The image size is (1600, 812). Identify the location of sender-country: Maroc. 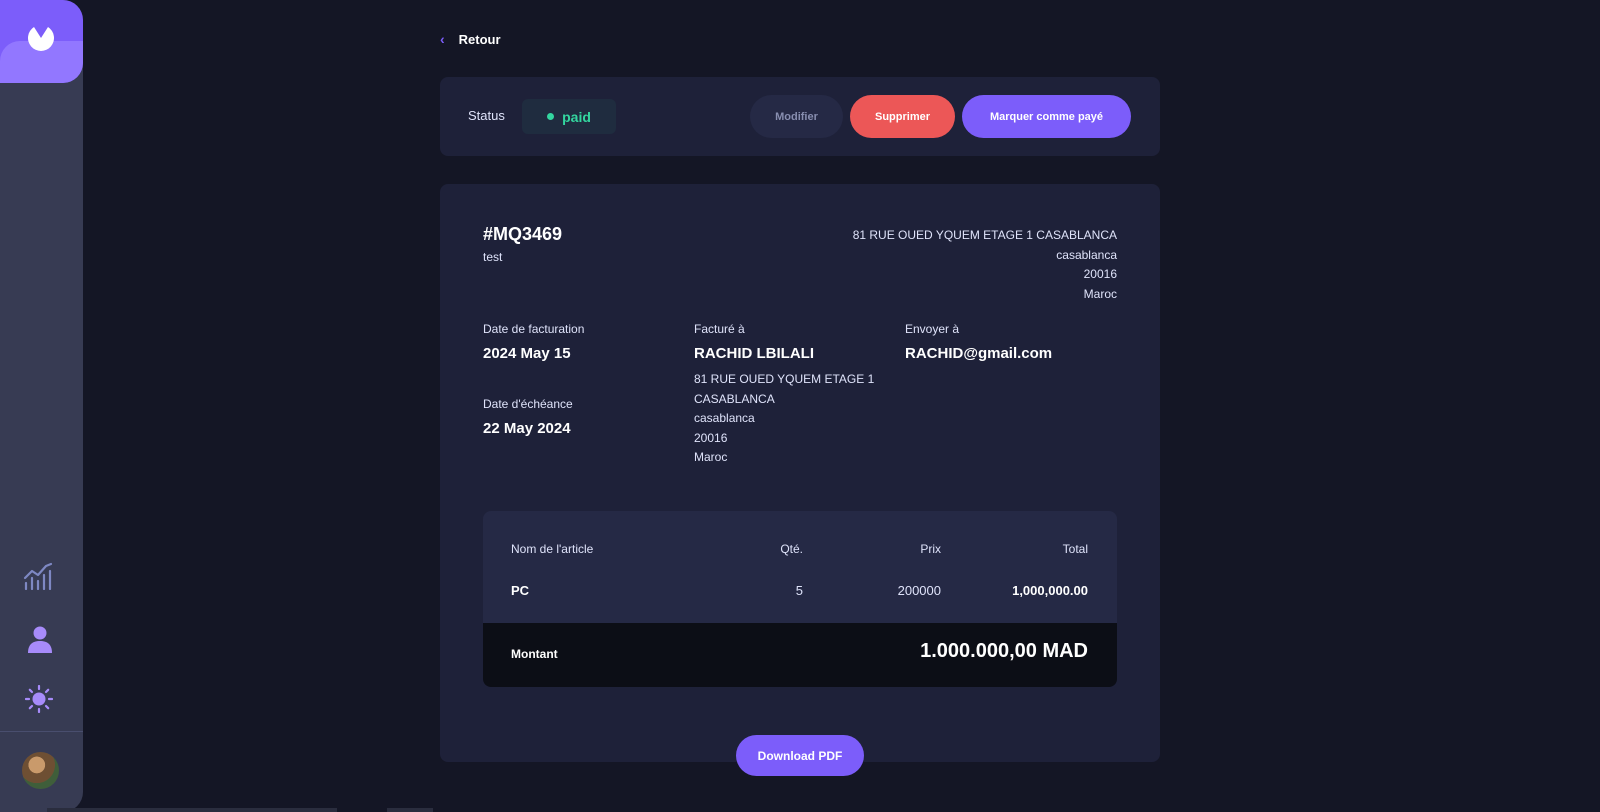
(1100, 293).